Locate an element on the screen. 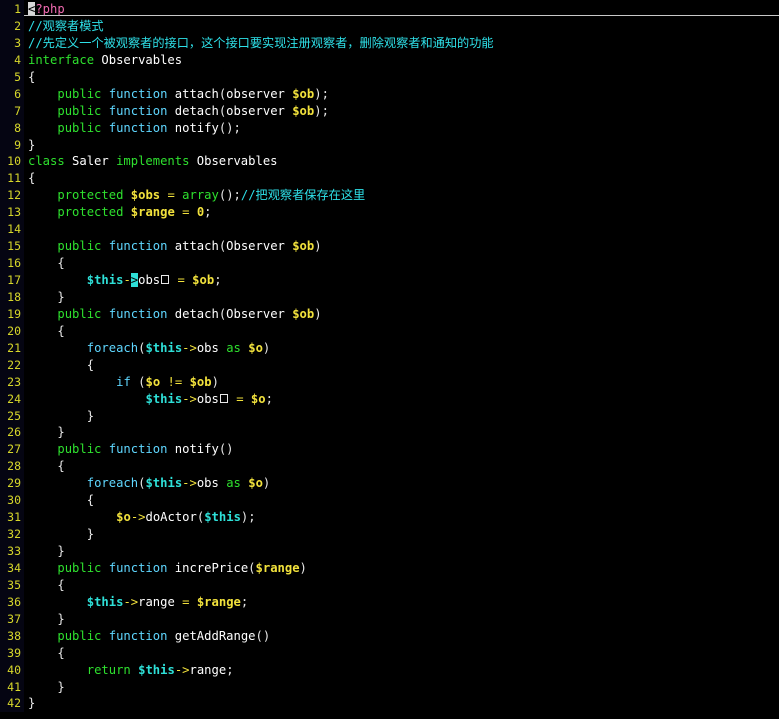 The width and height of the screenshot is (779, 719). line-number: 2 is located at coordinates (17, 25).